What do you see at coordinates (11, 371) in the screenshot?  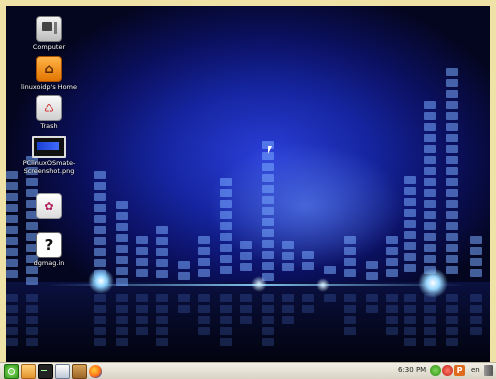 I see `menu-icon` at bounding box center [11, 371].